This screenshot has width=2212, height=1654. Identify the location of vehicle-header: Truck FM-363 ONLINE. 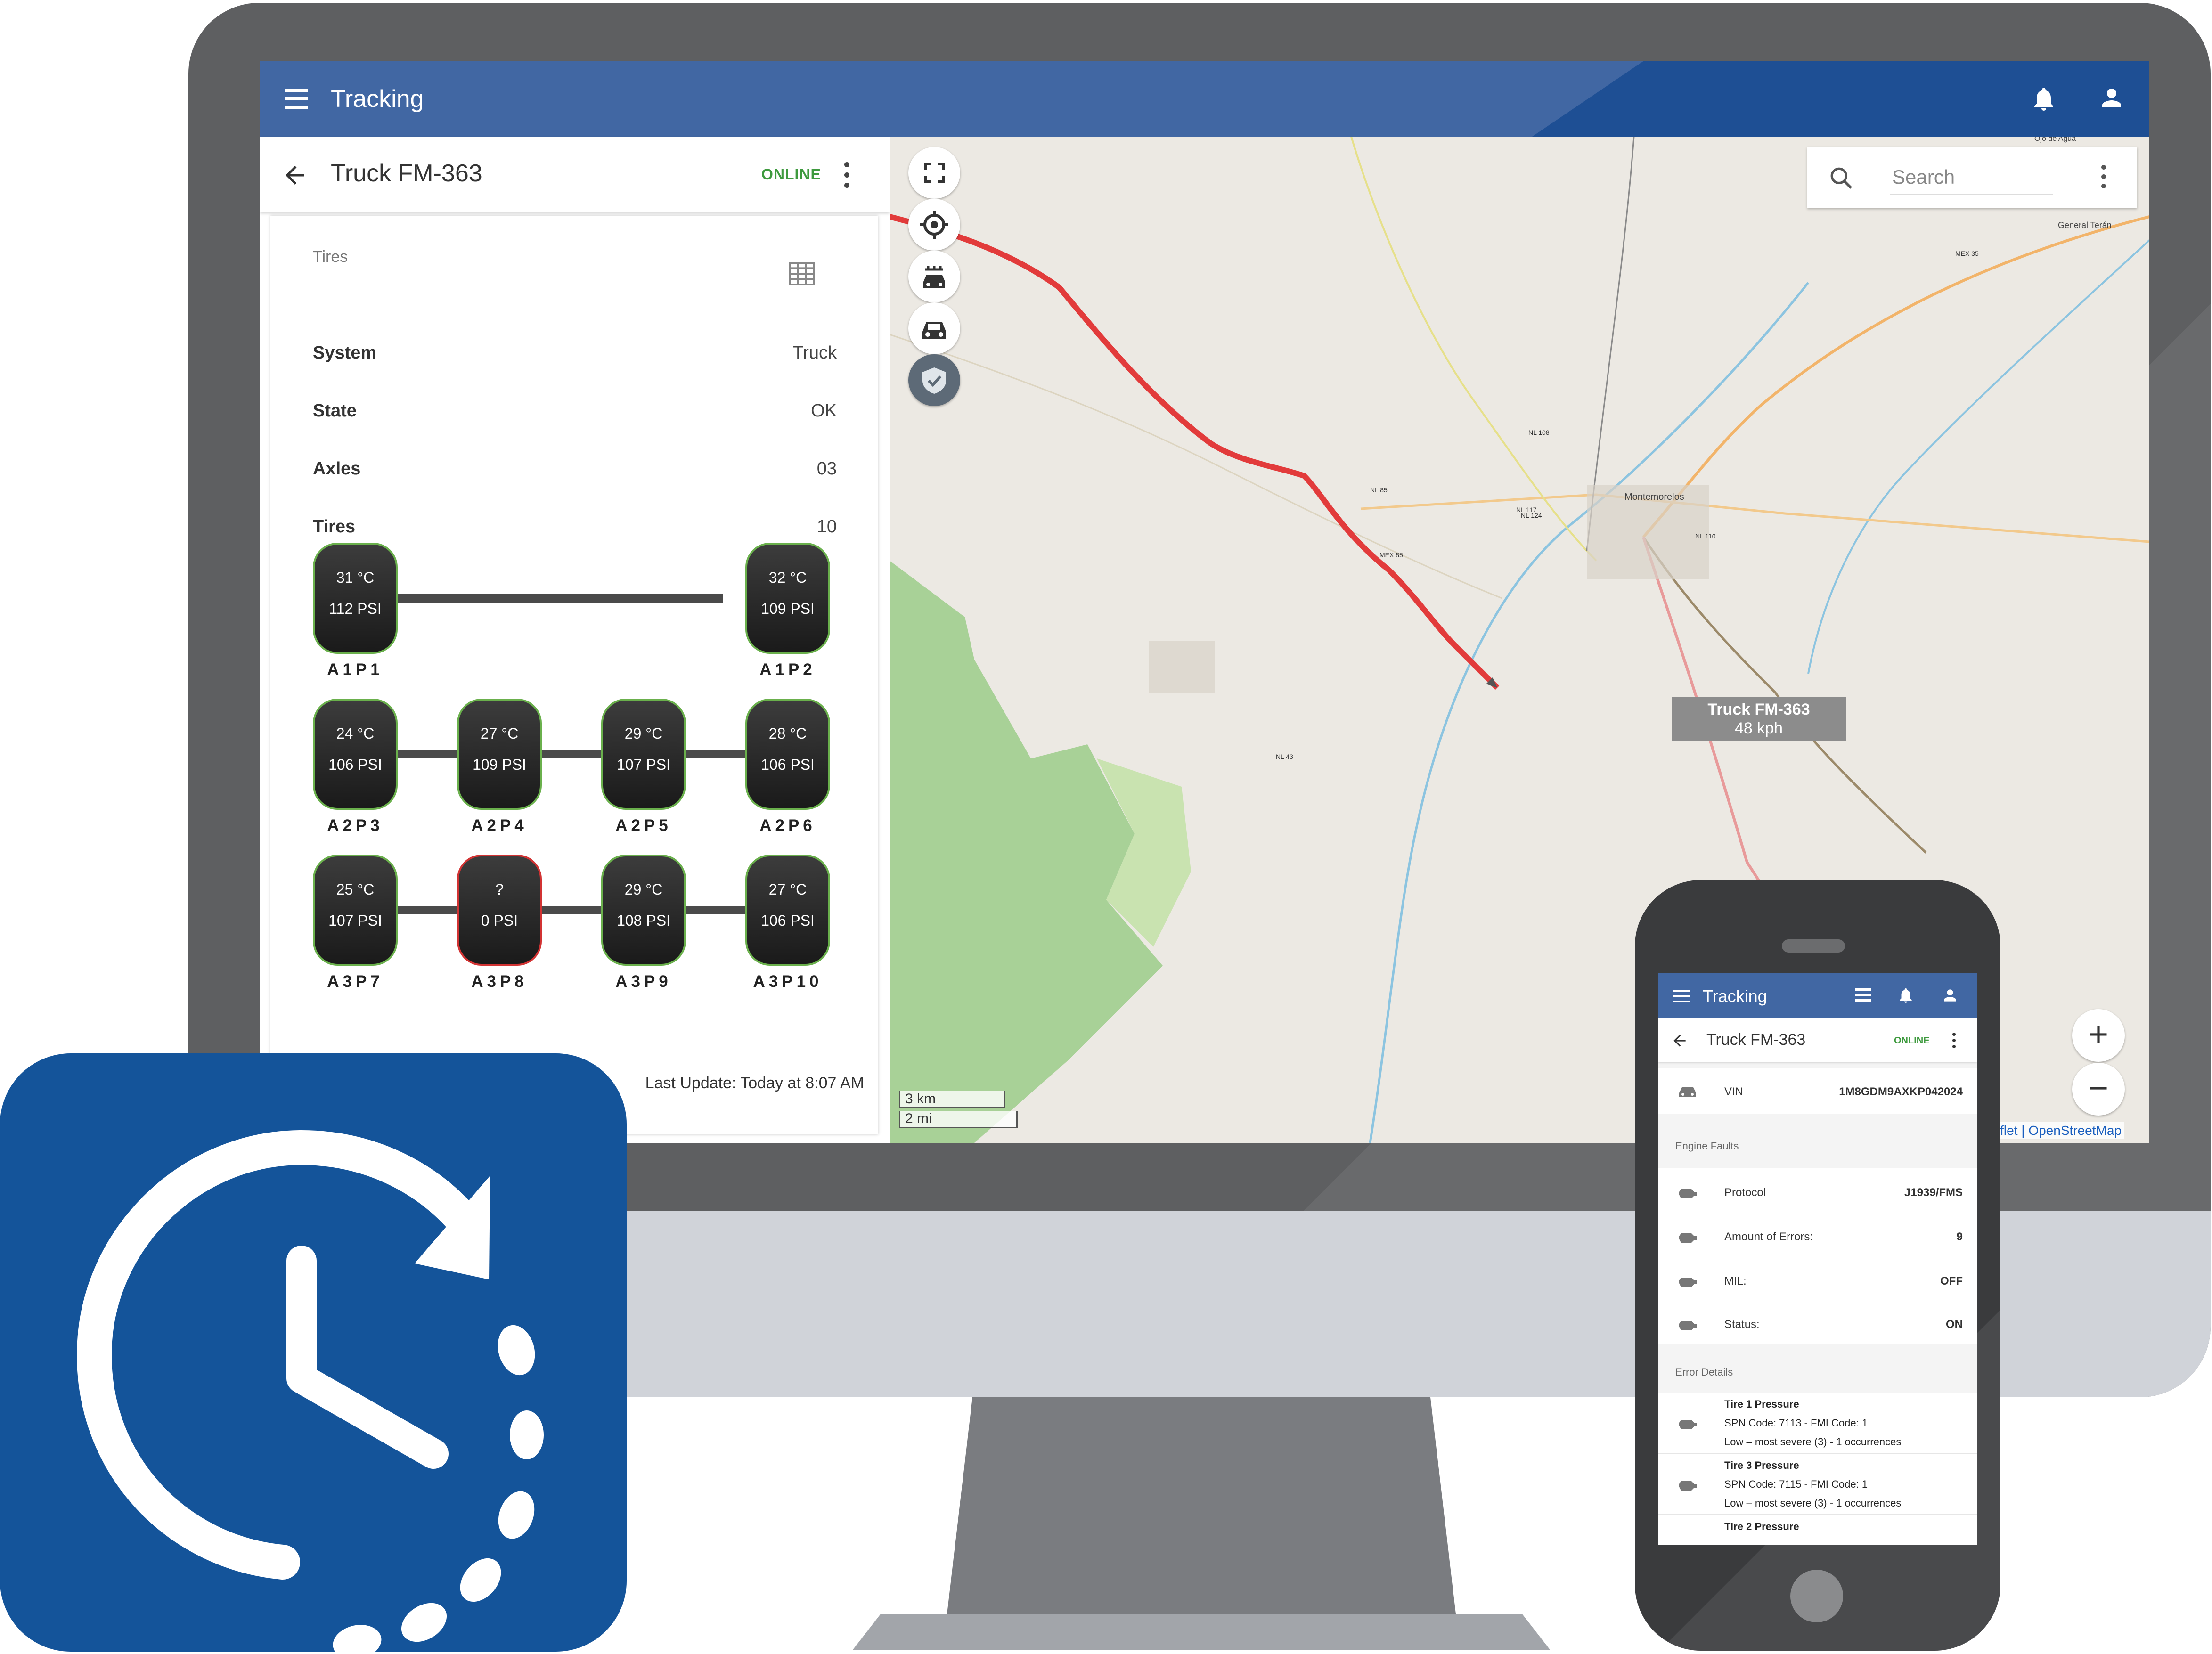
(575, 174).